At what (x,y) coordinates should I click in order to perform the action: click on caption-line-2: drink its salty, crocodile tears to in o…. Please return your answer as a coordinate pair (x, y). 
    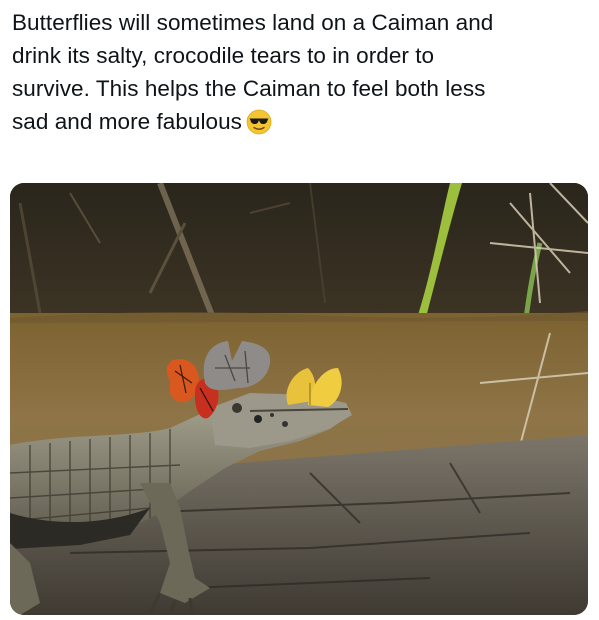
    Looking at the image, I should click on (223, 55).